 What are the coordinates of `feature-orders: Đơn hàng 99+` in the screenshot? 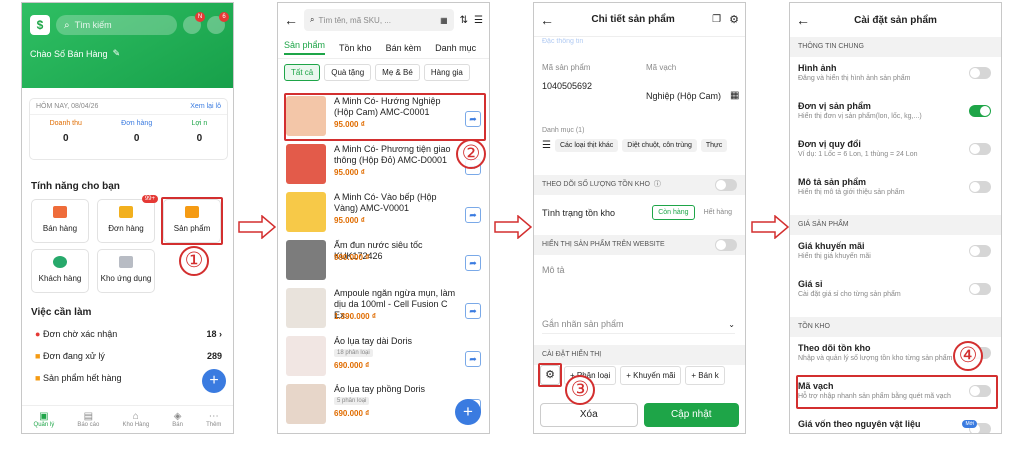 It's located at (127, 219).